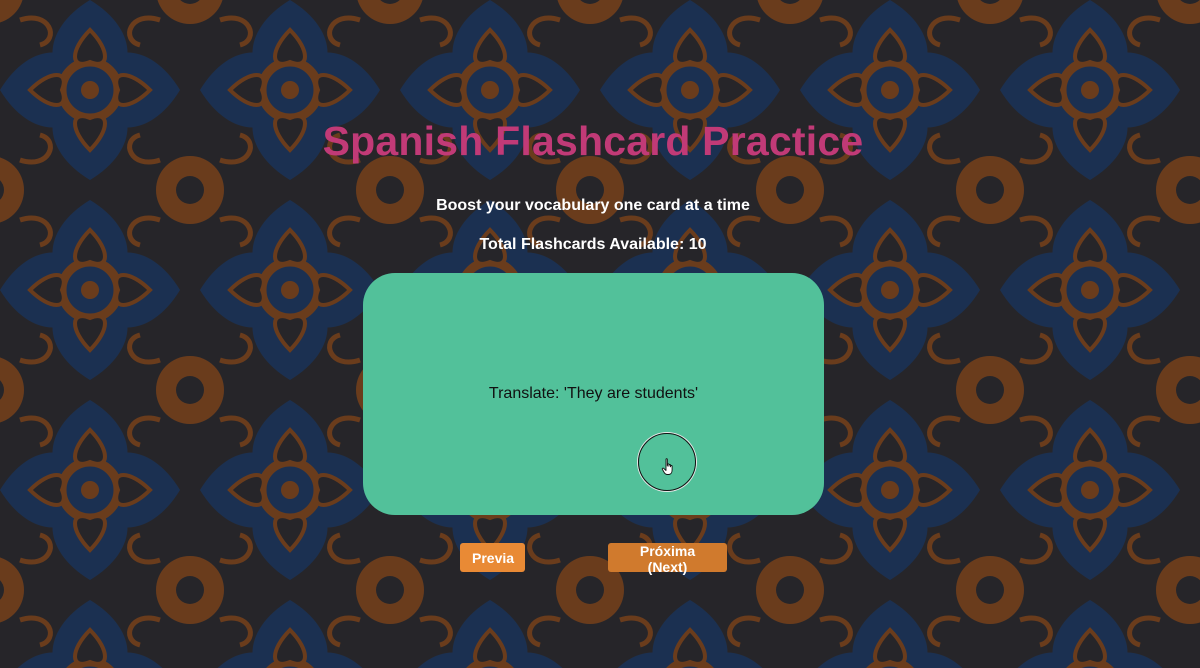  Describe the element at coordinates (492, 557) in the screenshot. I see `previous-button: Previa` at that location.